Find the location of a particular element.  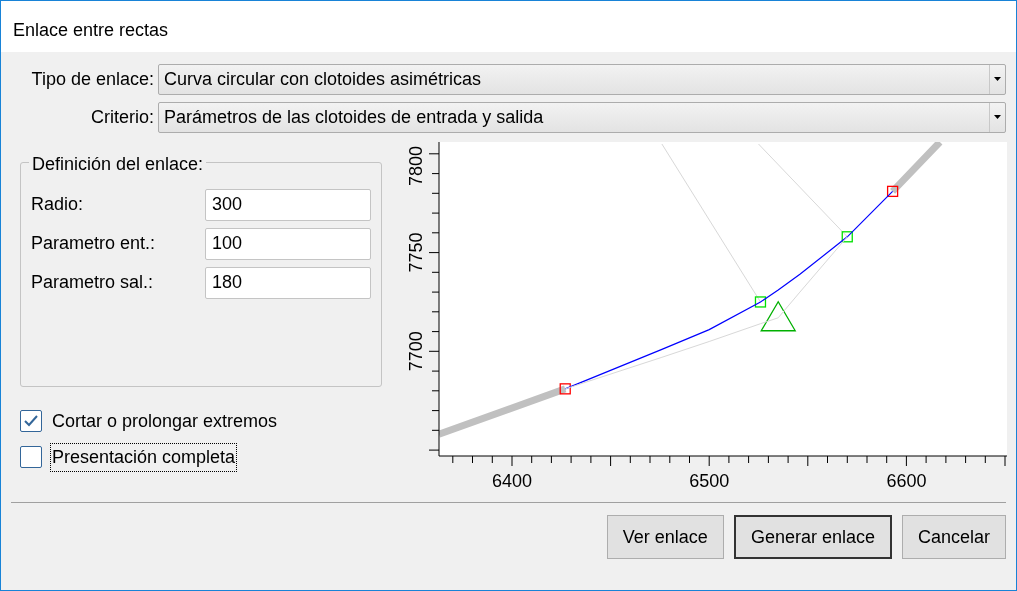

field-label: Tipo de enlace: is located at coordinates (92, 79).